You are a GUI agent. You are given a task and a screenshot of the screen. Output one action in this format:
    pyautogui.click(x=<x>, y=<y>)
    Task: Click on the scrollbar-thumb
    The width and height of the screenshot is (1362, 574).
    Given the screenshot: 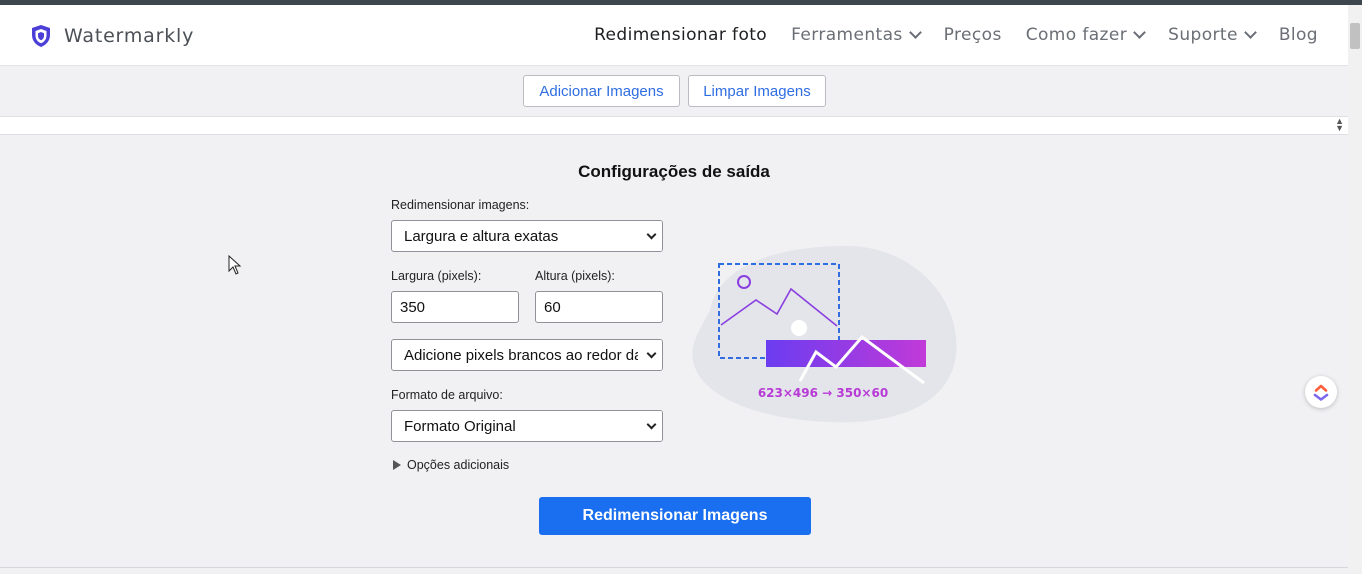 What is the action you would take?
    pyautogui.click(x=1355, y=36)
    